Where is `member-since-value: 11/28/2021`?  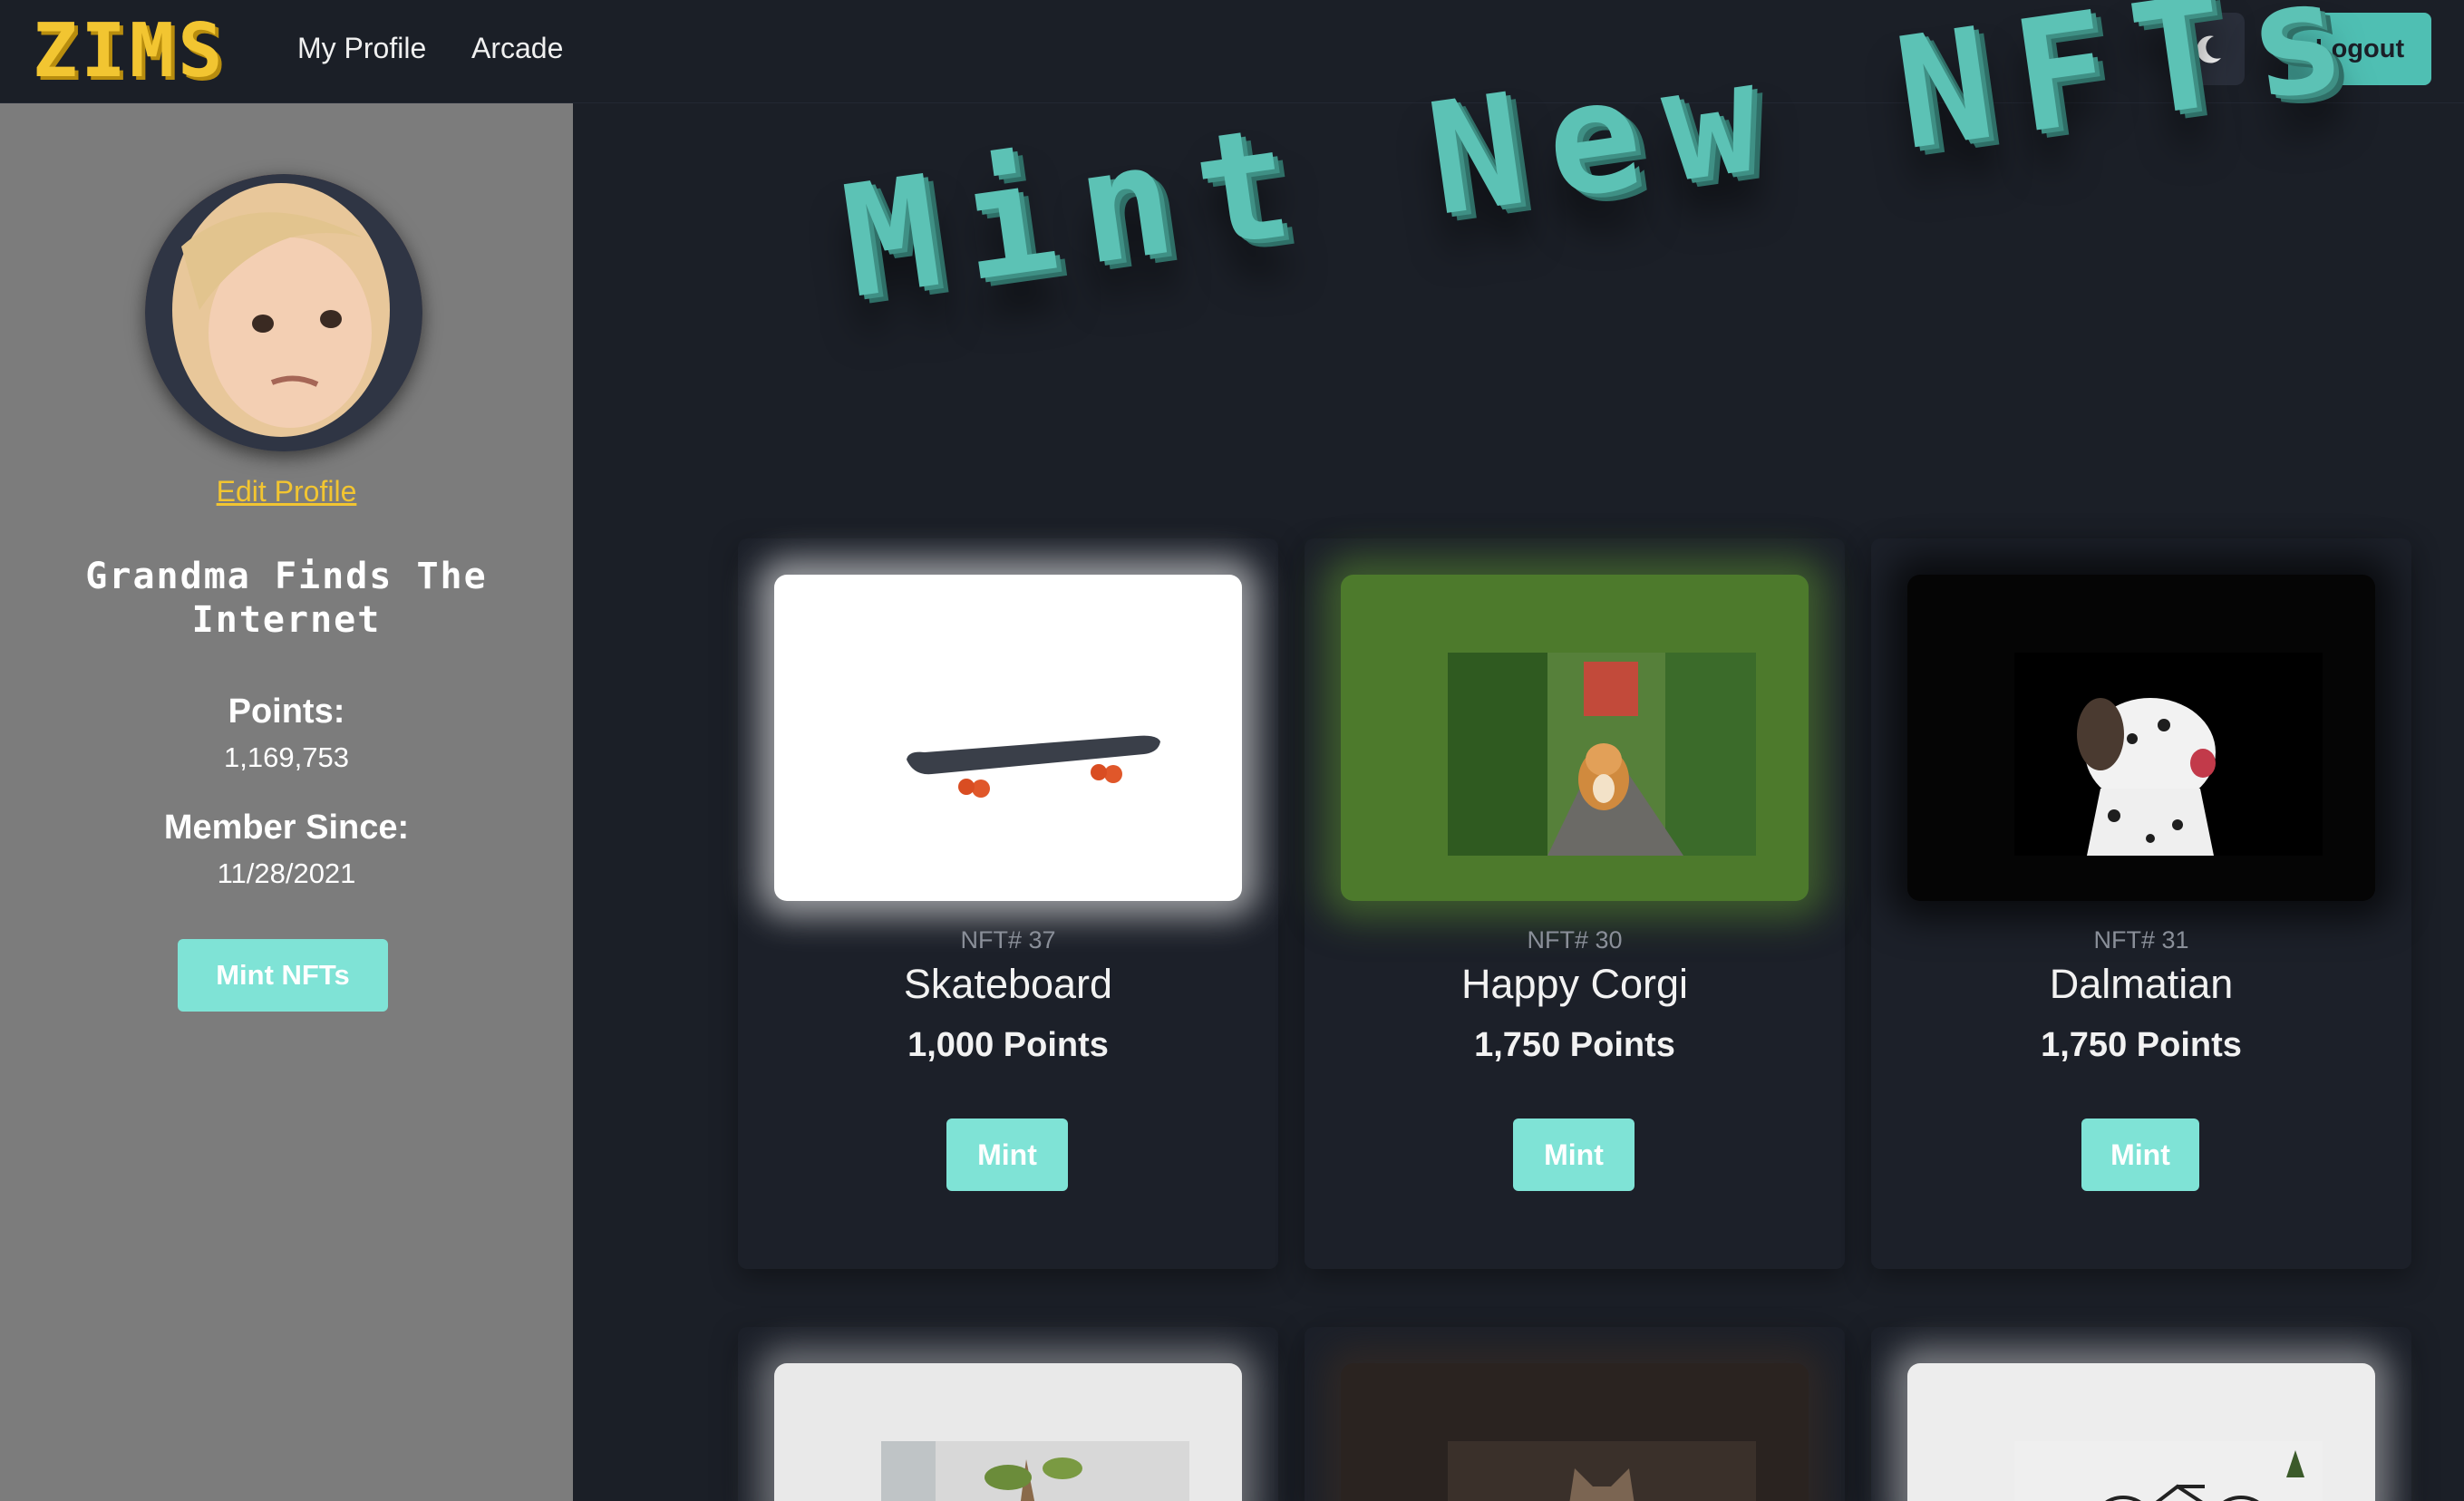 member-since-value: 11/28/2021 is located at coordinates (286, 873).